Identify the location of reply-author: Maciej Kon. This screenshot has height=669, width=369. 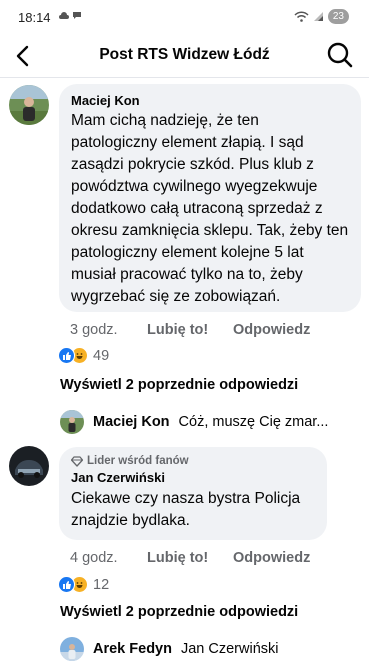
(131, 422).